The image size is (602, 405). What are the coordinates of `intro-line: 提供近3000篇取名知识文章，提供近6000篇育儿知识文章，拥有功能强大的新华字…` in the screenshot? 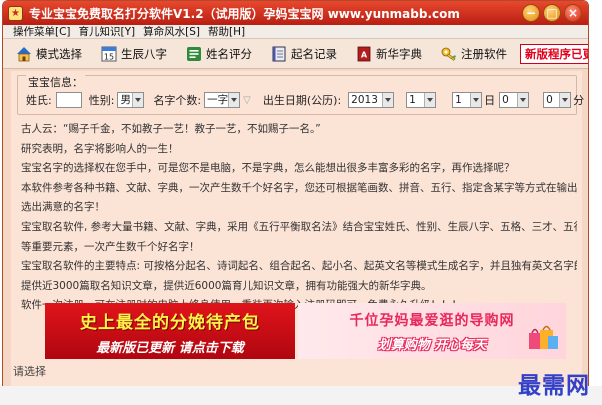 It's located at (226, 285).